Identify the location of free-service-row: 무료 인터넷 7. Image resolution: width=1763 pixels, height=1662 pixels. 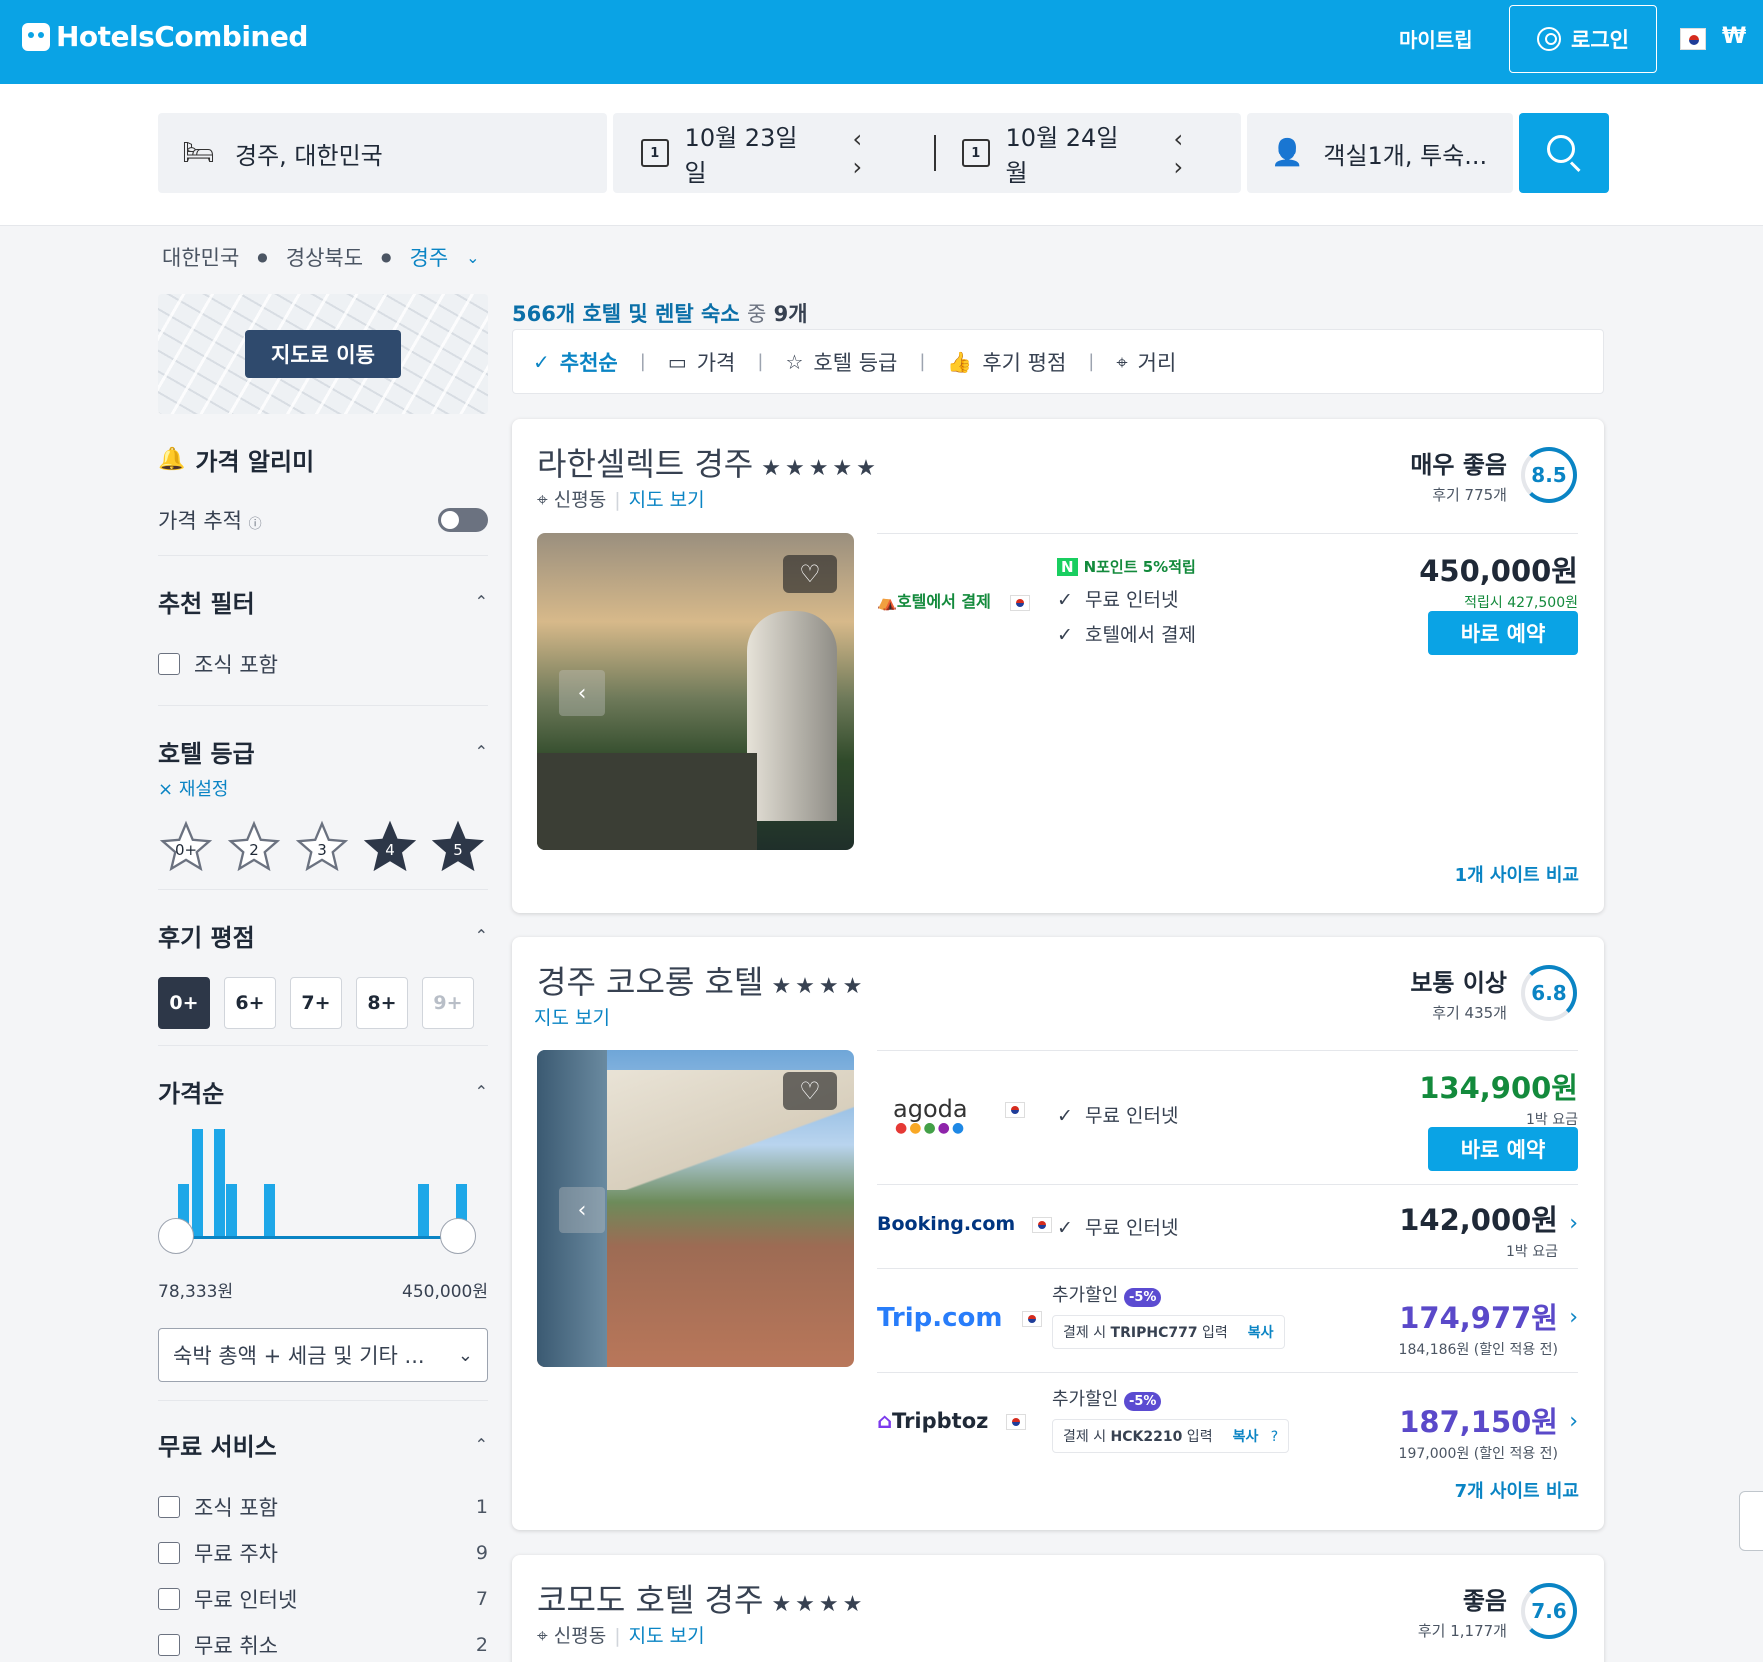
(323, 1599).